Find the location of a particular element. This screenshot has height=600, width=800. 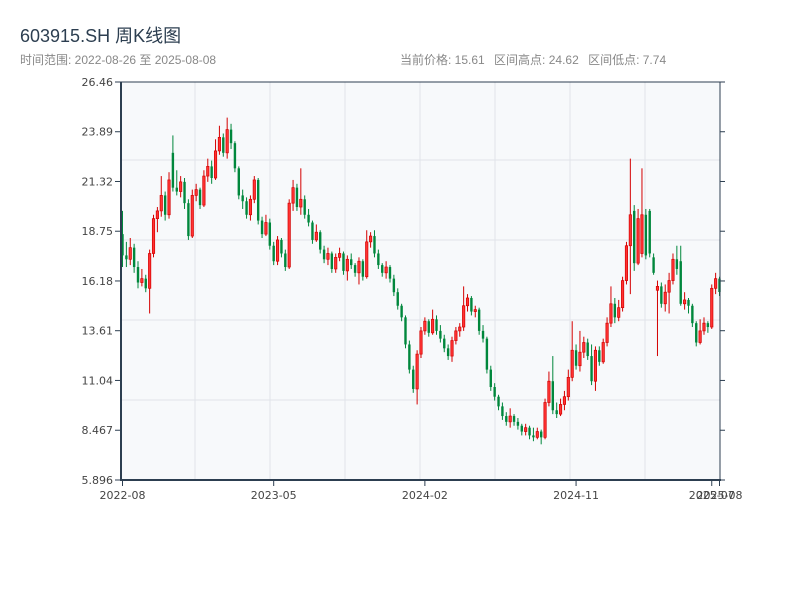

y-tick-label: 5.896 is located at coordinates (98, 480).